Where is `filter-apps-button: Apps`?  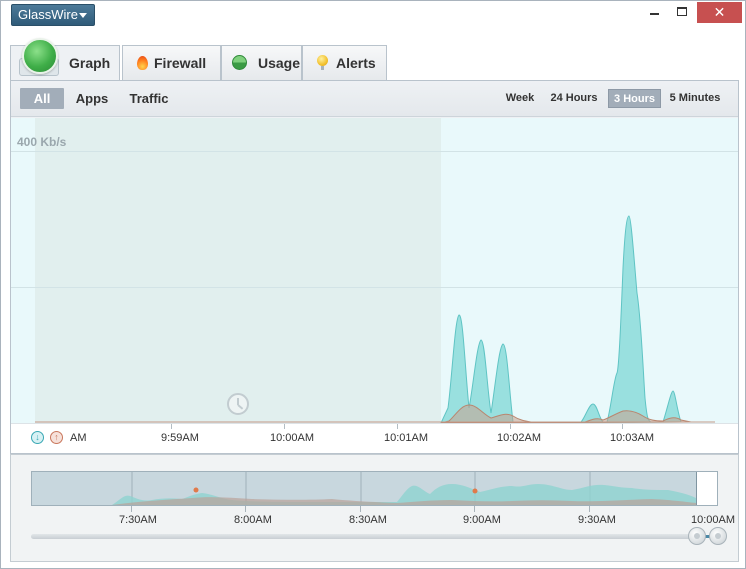
filter-apps-button: Apps is located at coordinates (92, 98).